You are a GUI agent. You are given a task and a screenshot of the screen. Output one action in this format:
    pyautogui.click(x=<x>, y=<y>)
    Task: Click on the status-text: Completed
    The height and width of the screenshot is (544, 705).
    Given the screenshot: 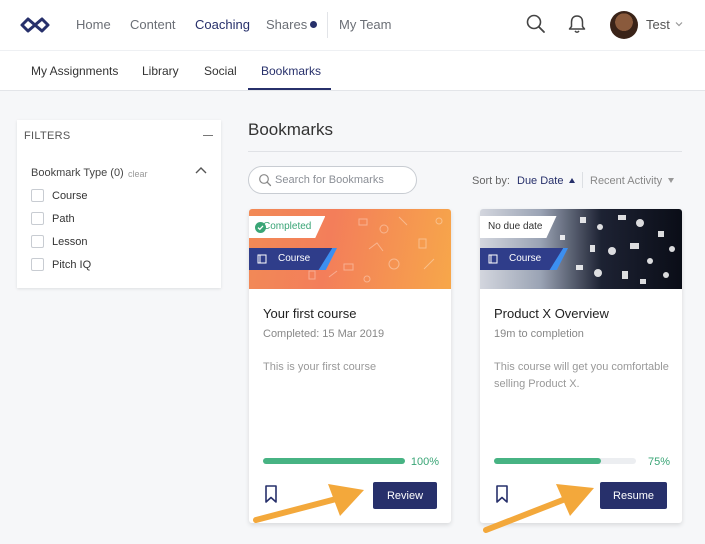 What is the action you would take?
    pyautogui.click(x=287, y=226)
    